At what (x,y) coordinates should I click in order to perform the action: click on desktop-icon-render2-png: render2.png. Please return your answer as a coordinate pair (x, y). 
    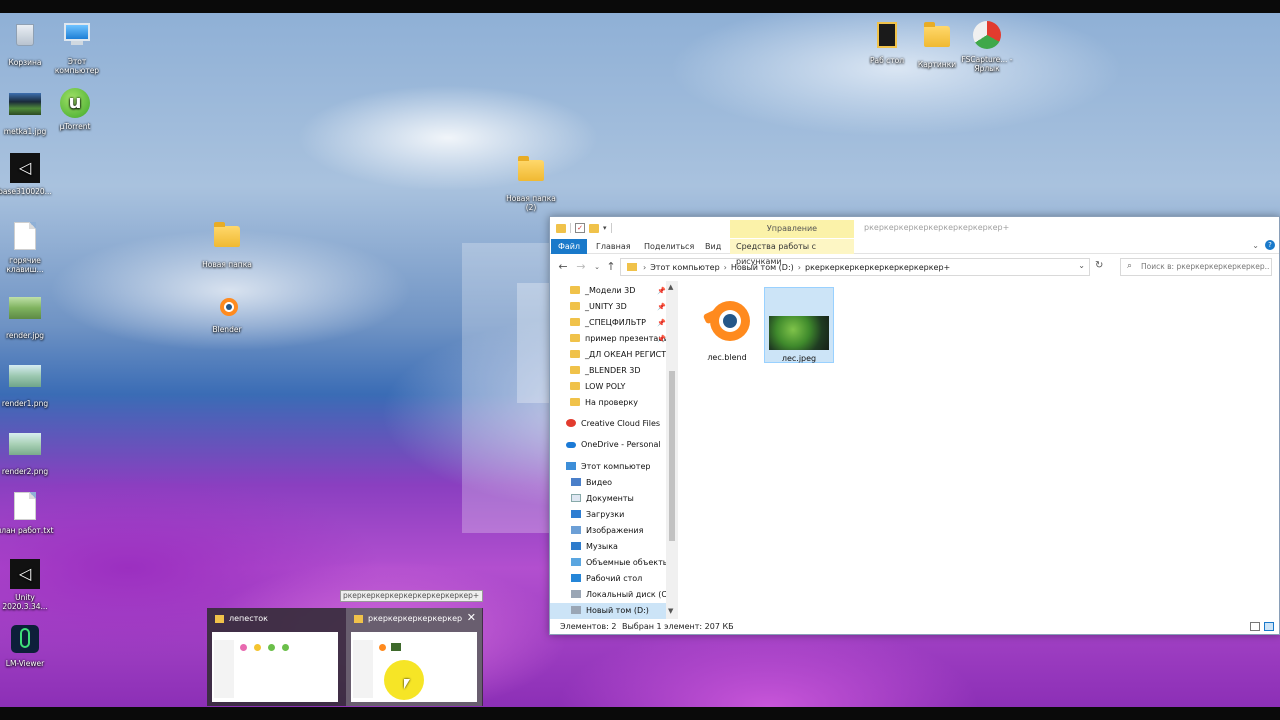
    Looking at the image, I should click on (27, 452).